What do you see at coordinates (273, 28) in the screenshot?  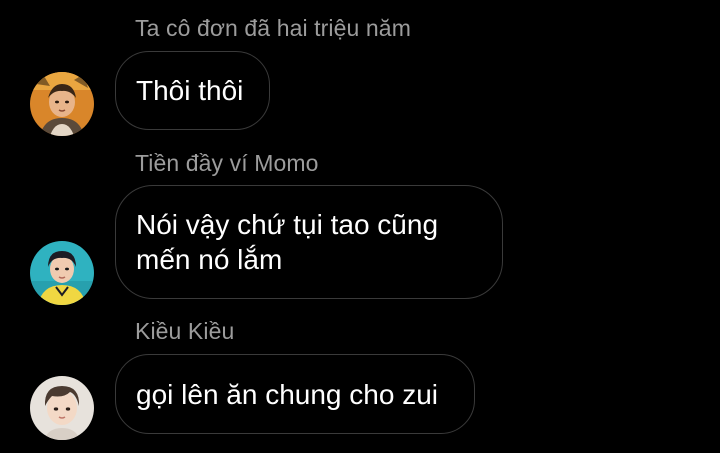 I see `sender-name: Ta cô đơn đã hai triệu năm` at bounding box center [273, 28].